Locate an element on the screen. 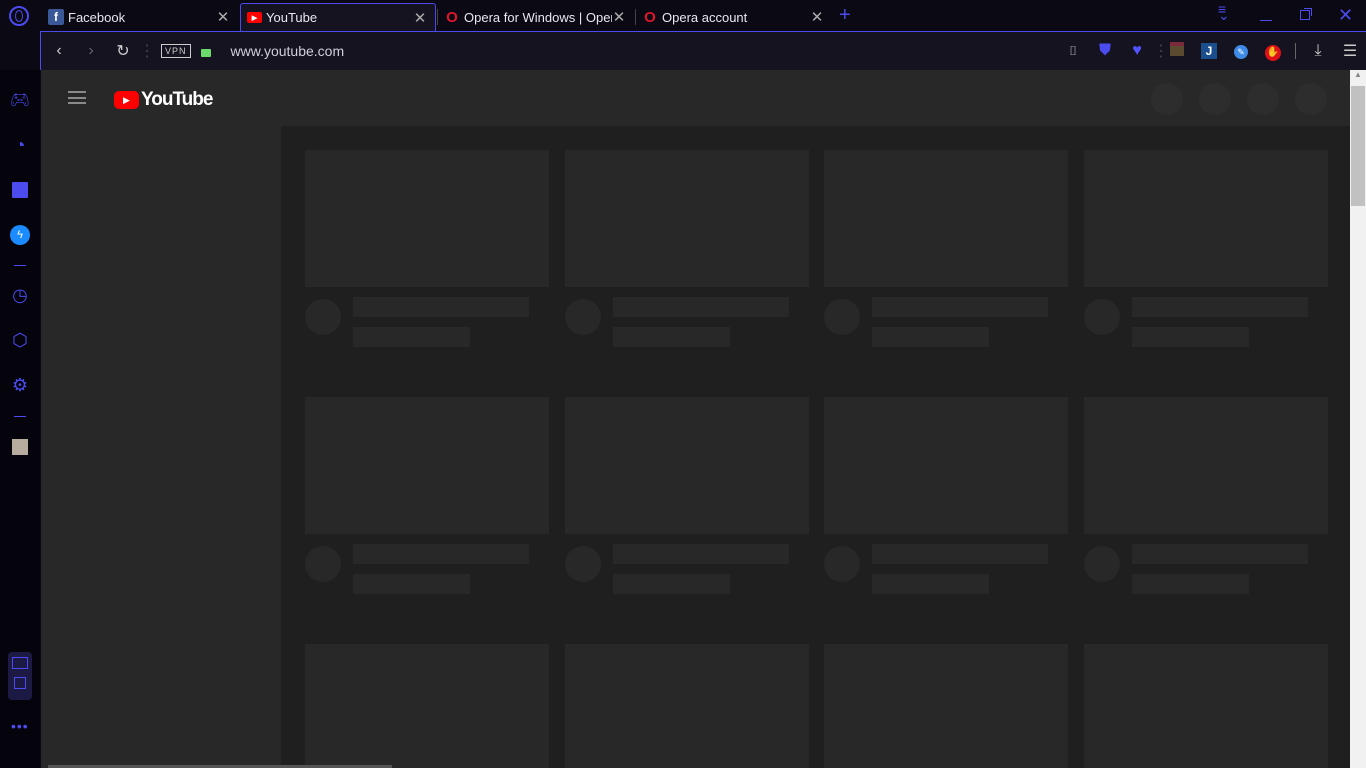 Image resolution: width=1366 pixels, height=768 pixels. vpn-badge: VPN is located at coordinates (176, 51).